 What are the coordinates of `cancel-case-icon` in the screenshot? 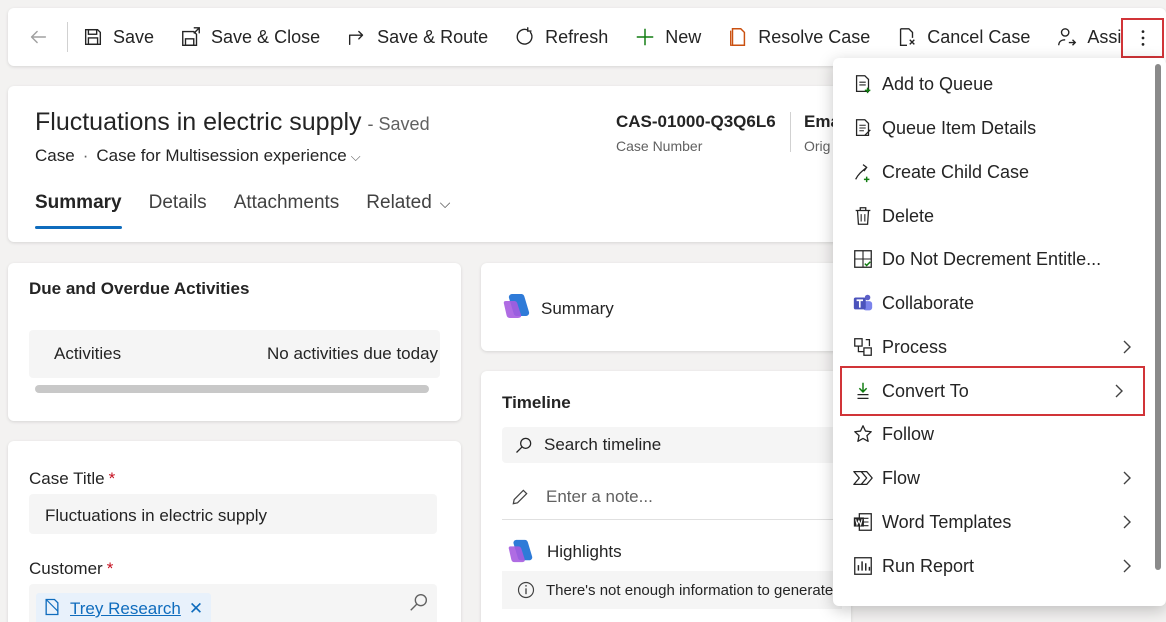 It's located at (907, 37).